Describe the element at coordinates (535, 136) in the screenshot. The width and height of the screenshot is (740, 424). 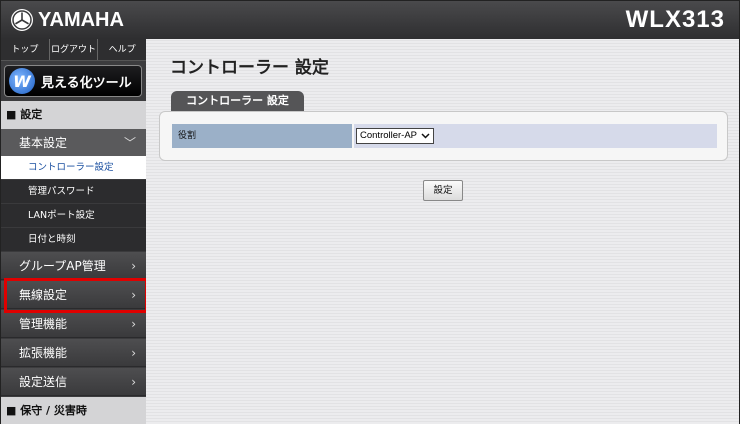
I see `role-value-cell: Controller-AP` at that location.